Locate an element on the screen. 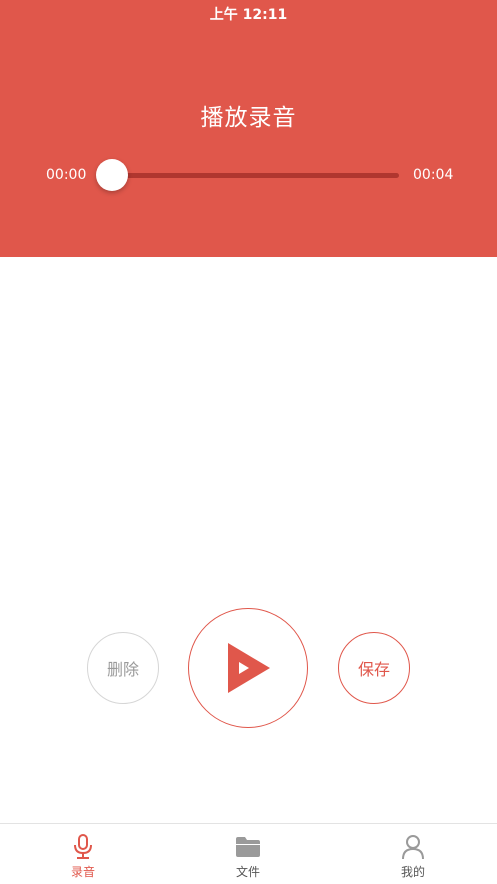  progress-track is located at coordinates (255, 175).